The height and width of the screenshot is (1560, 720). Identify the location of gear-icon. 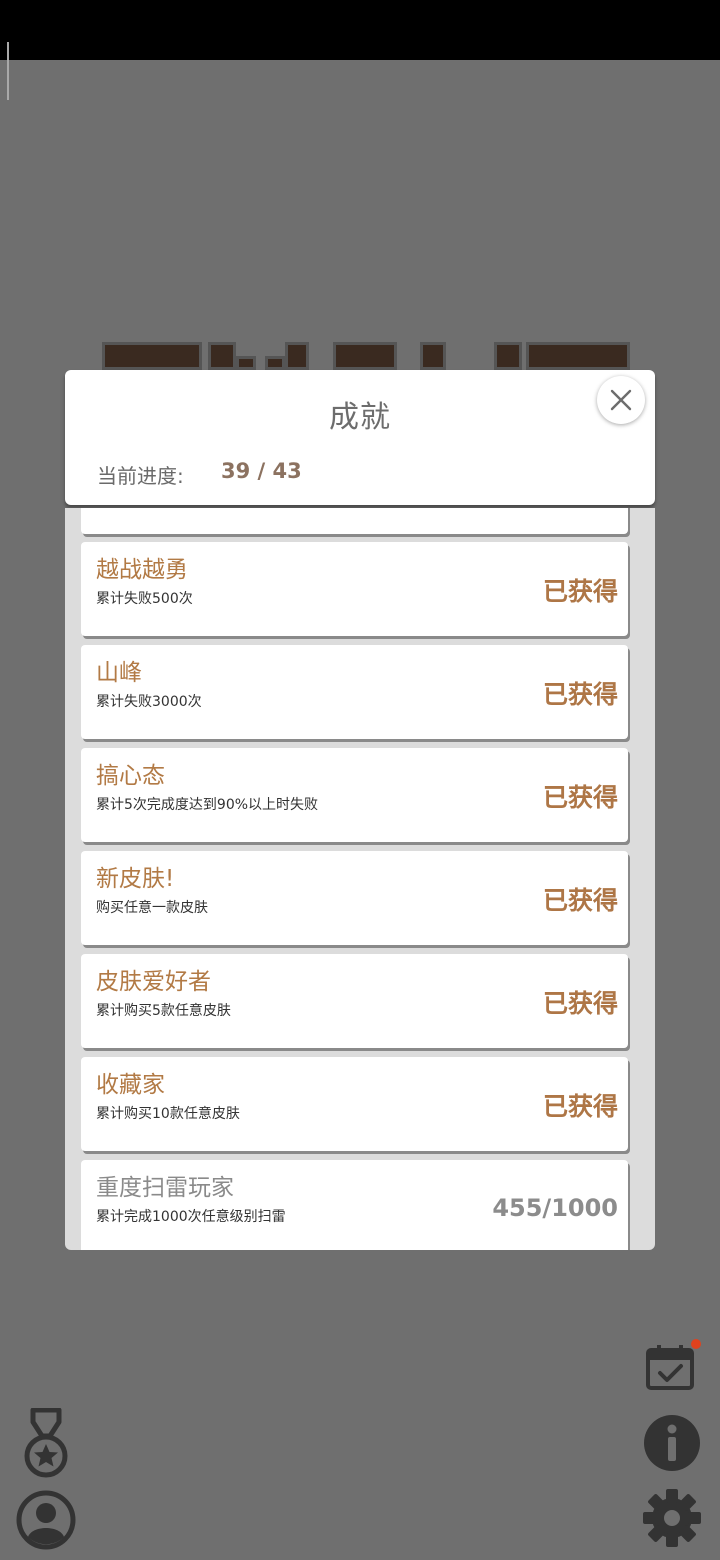
(672, 1518).